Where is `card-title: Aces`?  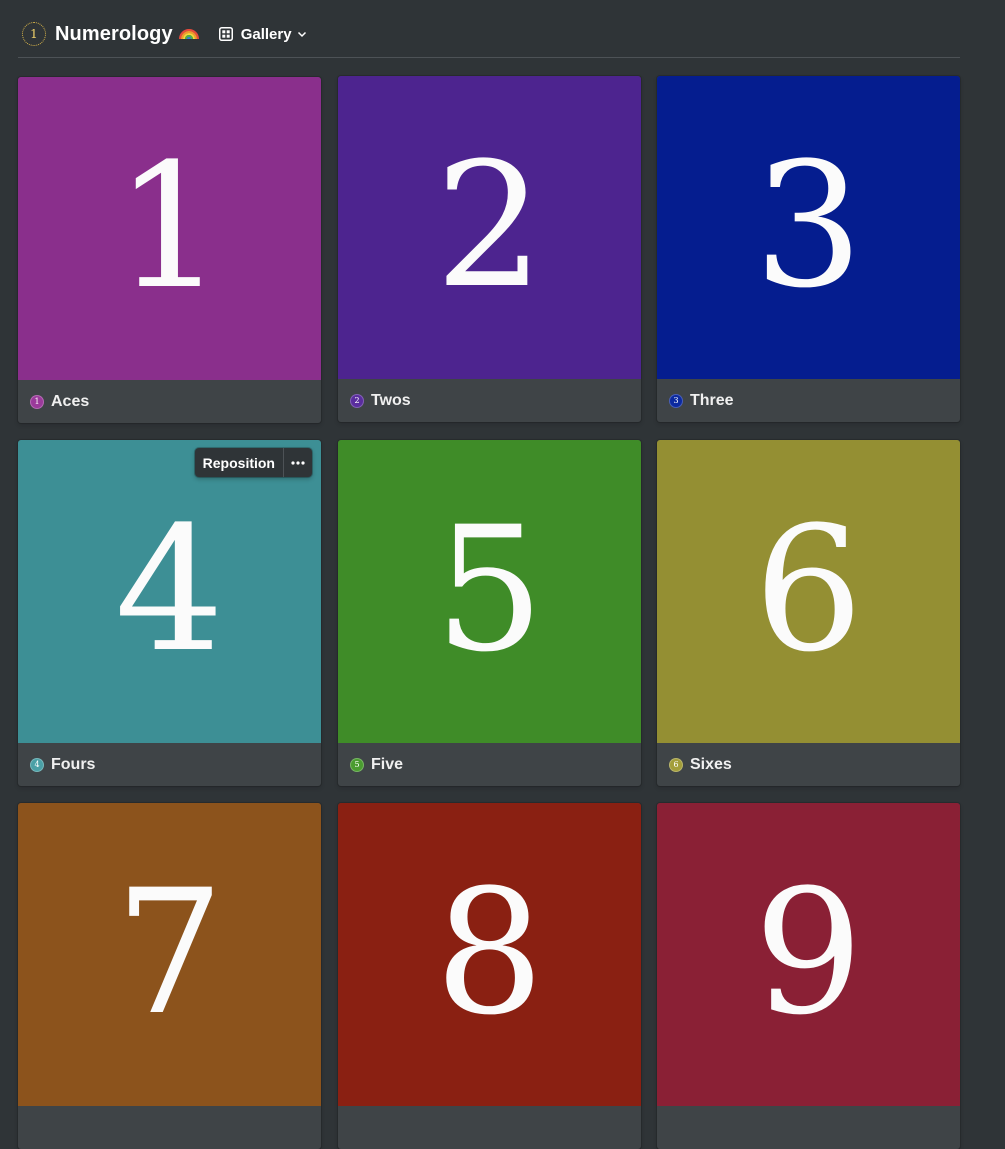
card-title: Aces is located at coordinates (70, 401).